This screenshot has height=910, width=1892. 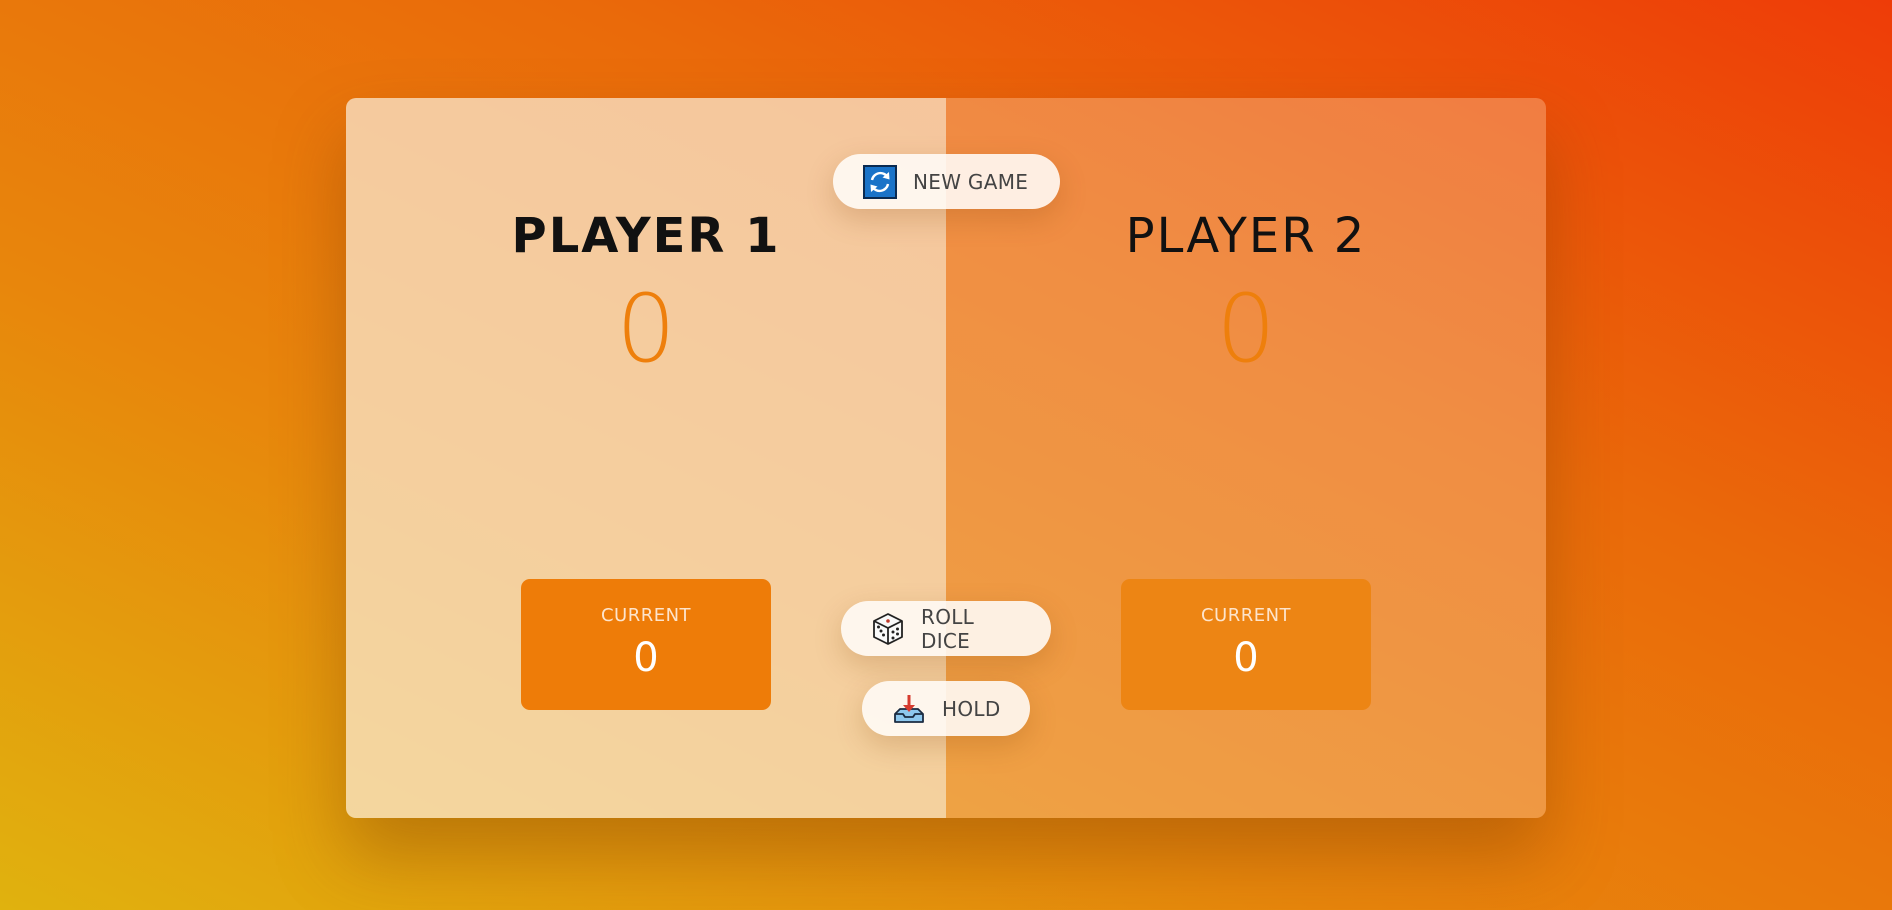 What do you see at coordinates (909, 709) in the screenshot?
I see `inbox-tray-icon` at bounding box center [909, 709].